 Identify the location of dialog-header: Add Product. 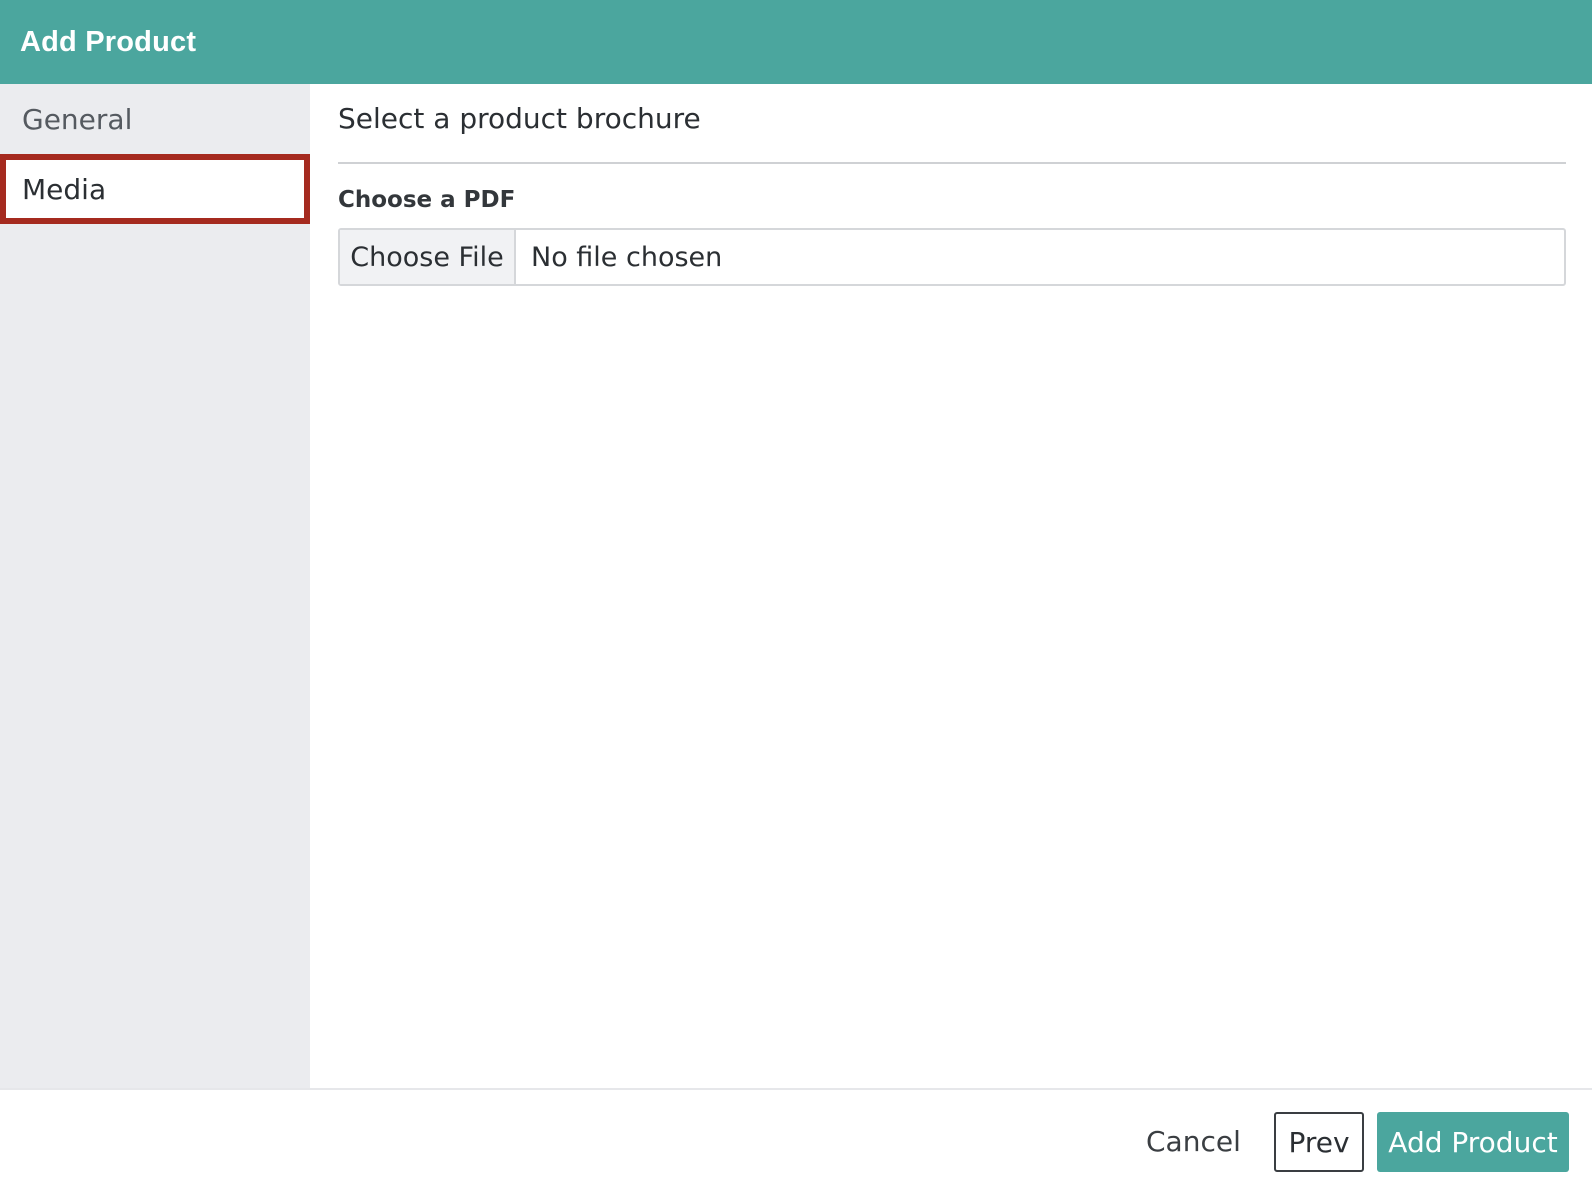
(796, 42).